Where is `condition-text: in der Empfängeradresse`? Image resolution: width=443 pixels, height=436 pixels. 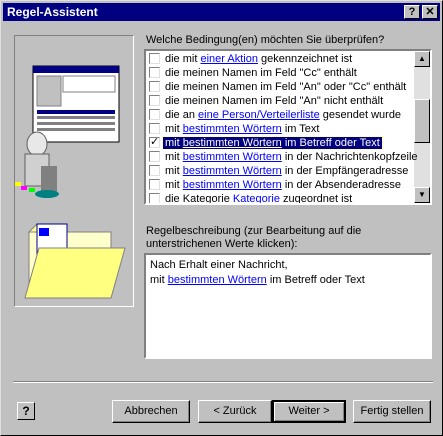
condition-text: in der Empfängeradresse is located at coordinates (345, 171).